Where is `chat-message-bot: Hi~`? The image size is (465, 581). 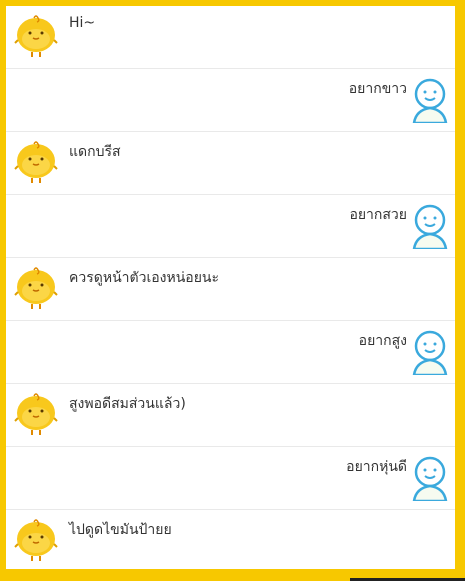 chat-message-bot: Hi~ is located at coordinates (230, 37).